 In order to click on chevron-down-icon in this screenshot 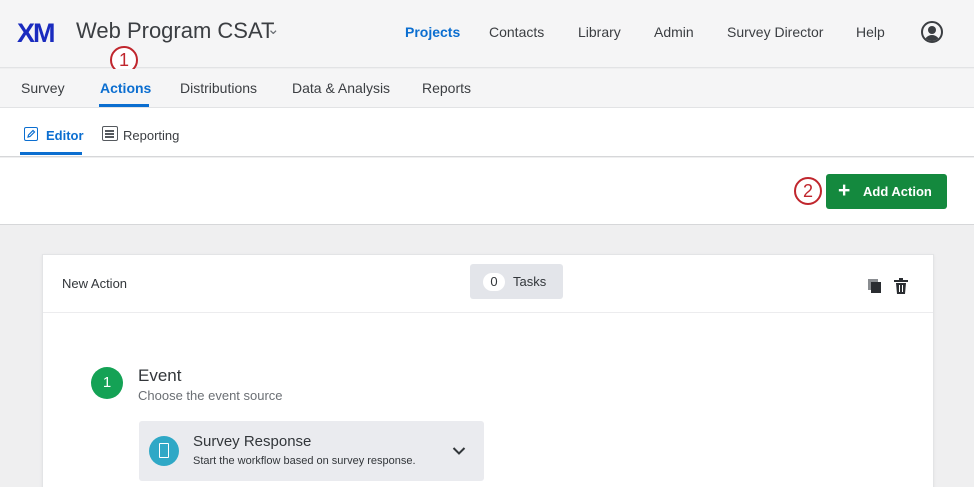, I will do `click(459, 451)`.